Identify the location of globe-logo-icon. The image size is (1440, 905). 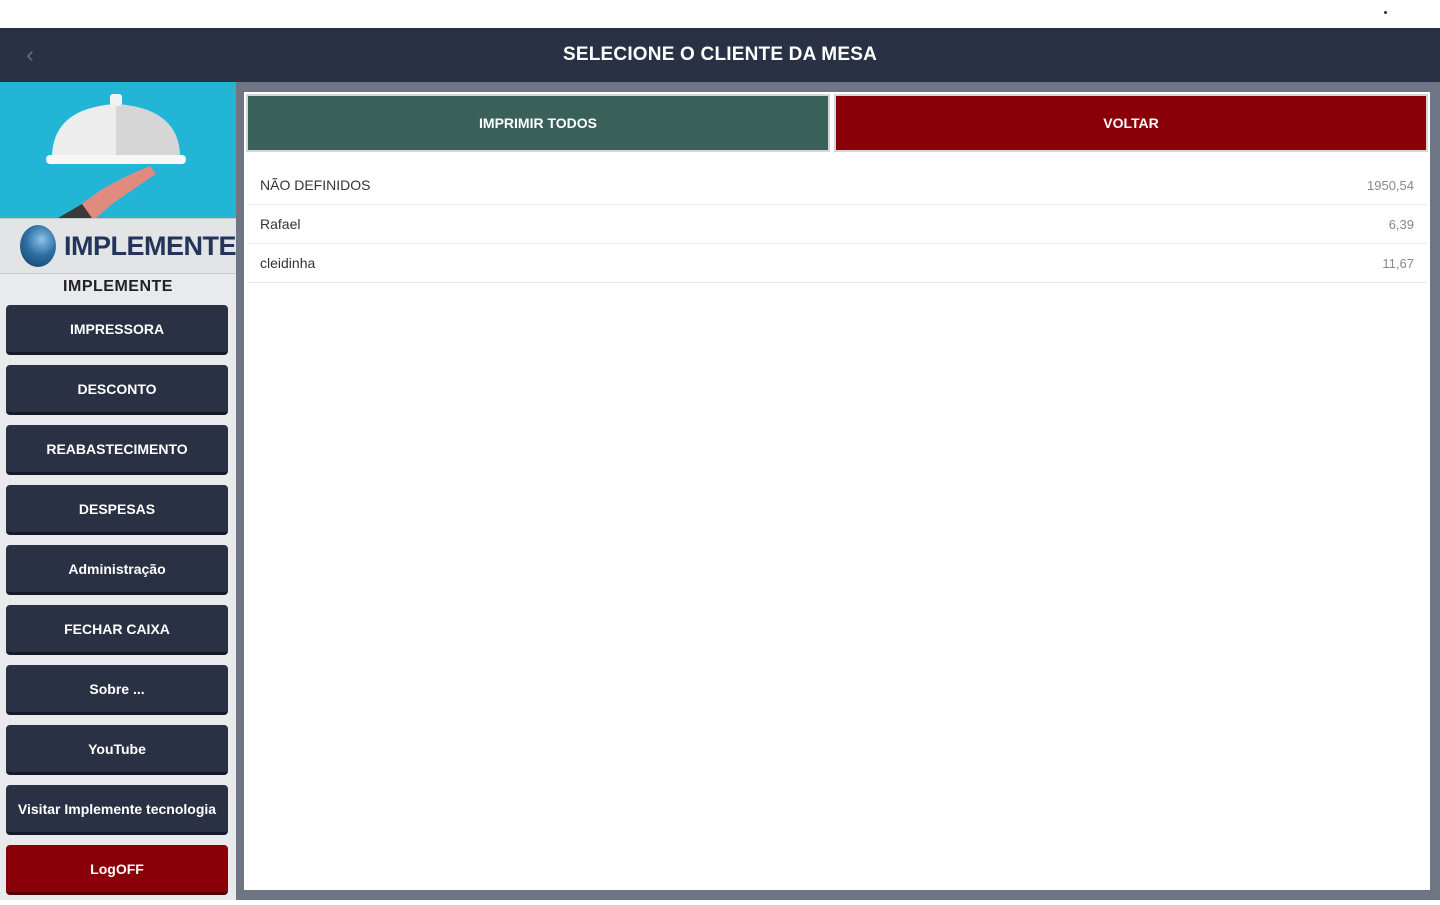
(38, 246).